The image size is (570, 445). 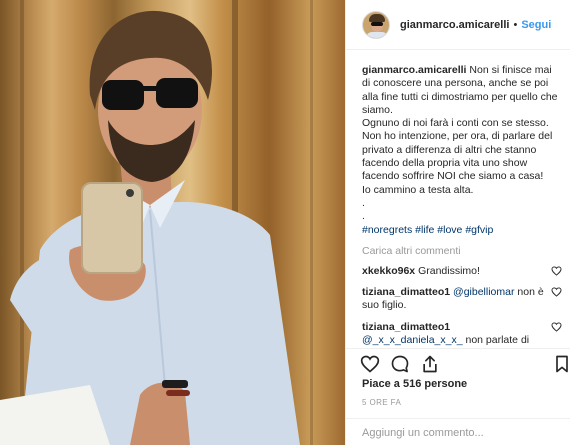 What do you see at coordinates (376, 24) in the screenshot?
I see `avatar` at bounding box center [376, 24].